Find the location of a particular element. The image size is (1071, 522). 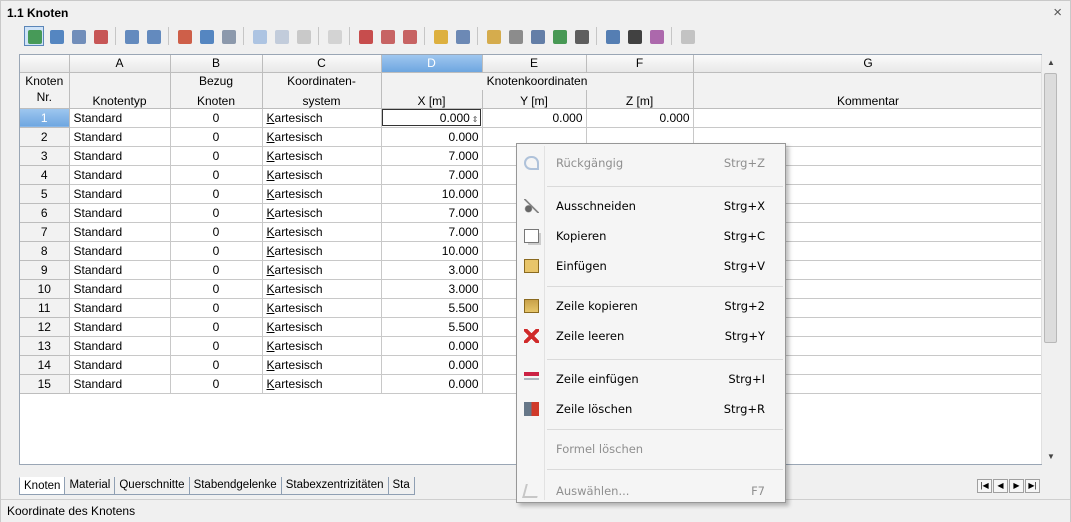

redo-arrow-icon is located at coordinates (206, 36).